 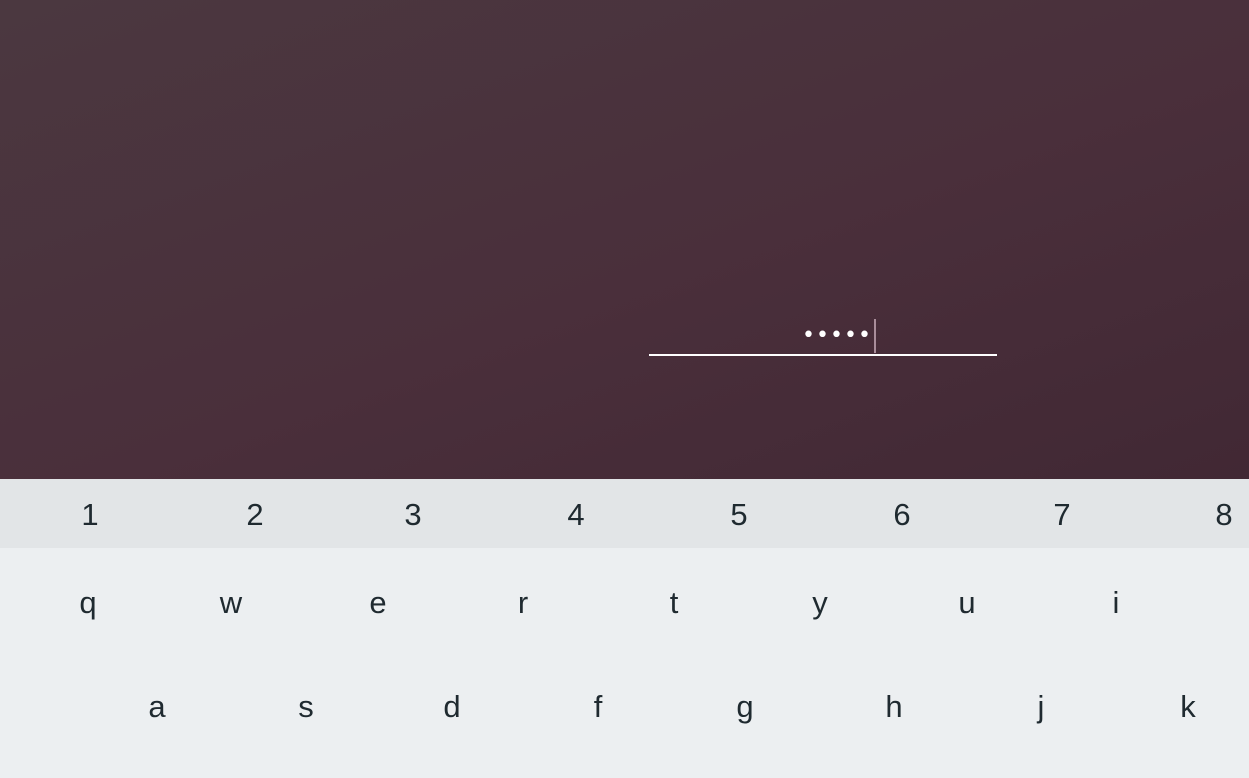 I want to click on key-3: 3, so click(x=413, y=513).